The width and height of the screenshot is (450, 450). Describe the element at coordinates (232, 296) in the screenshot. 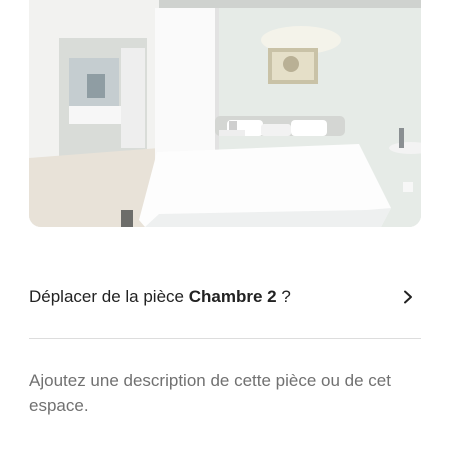

I see `room-name: Chambre 2` at that location.